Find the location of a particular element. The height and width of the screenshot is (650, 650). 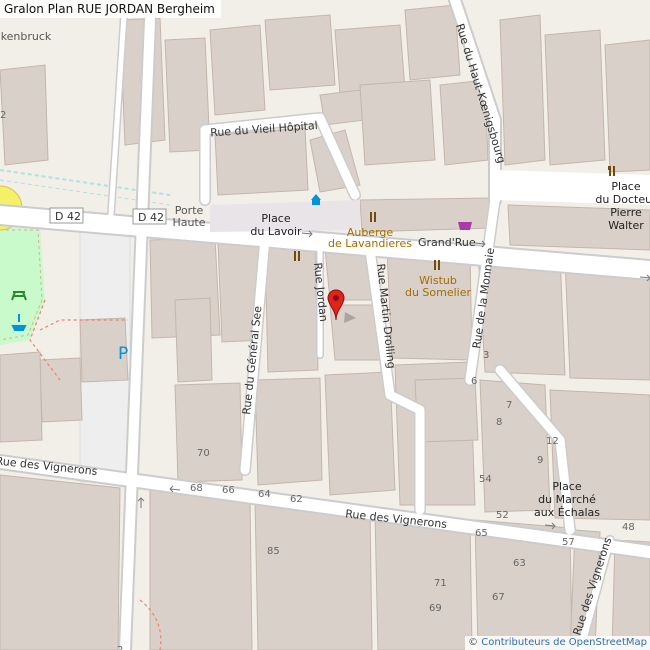

house-number: 85 is located at coordinates (273, 551).